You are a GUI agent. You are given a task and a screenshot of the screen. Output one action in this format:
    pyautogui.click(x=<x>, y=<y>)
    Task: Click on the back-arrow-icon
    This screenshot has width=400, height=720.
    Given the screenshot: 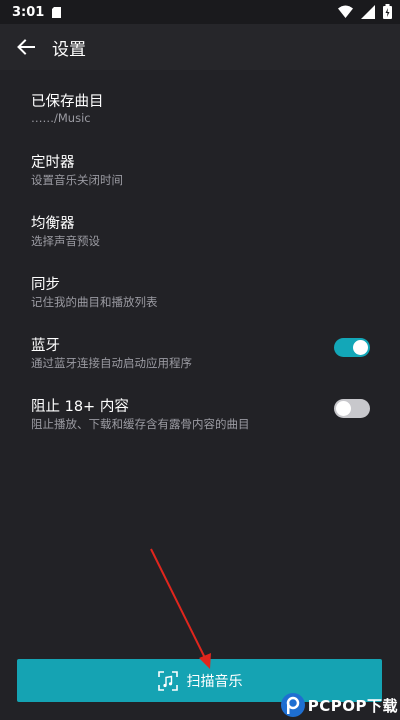 What is the action you would take?
    pyautogui.click(x=26, y=47)
    